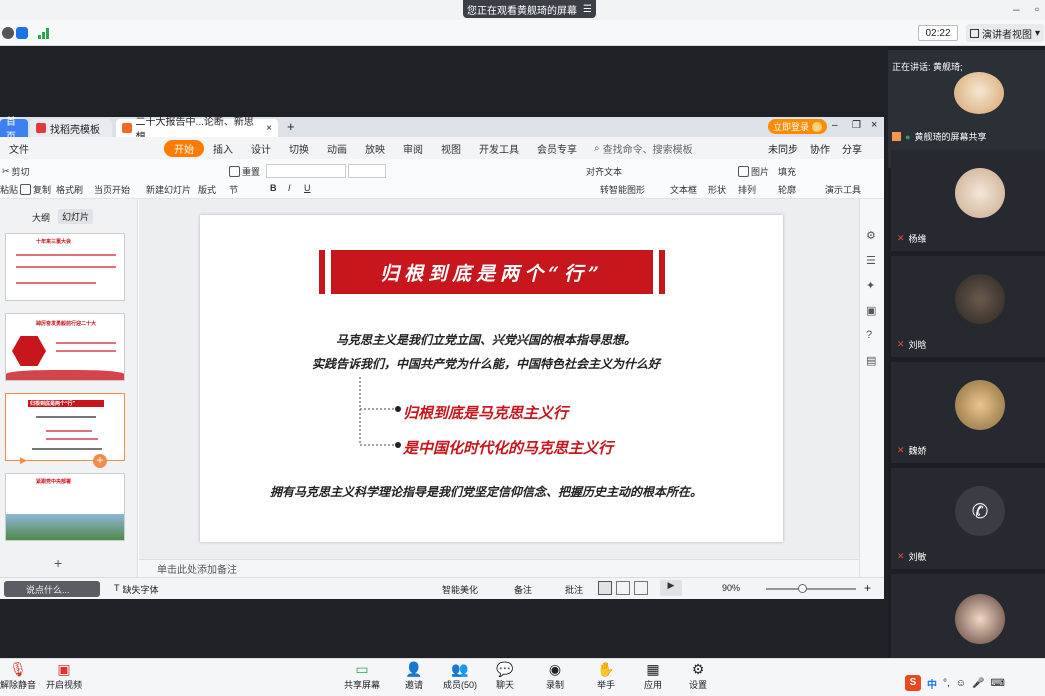 This screenshot has width=1045, height=696. Describe the element at coordinates (64, 676) in the screenshot. I see `video-button: ▣ 开启视频` at that location.